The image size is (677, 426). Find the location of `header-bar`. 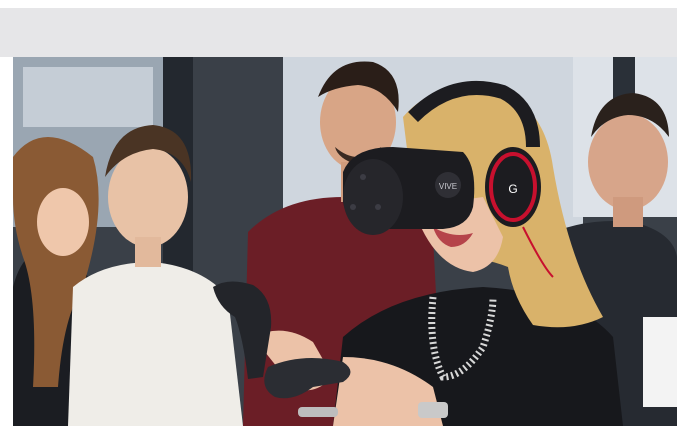

header-bar is located at coordinates (338, 32).